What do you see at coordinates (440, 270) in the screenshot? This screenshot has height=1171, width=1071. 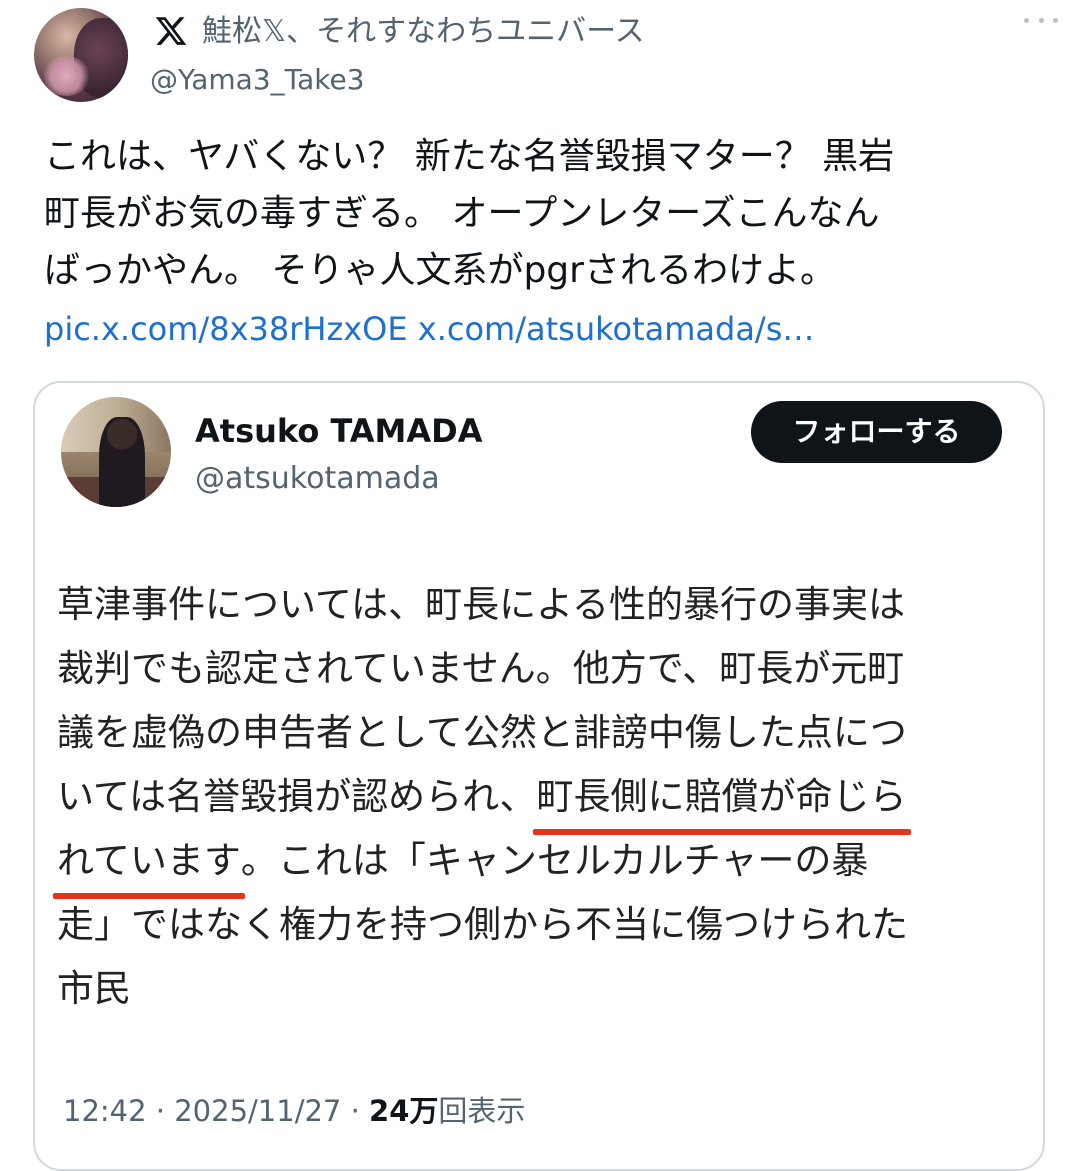 I see `tweet-text-line: ばっかやん。 そりゃ人文系がpgrされるわけよ。` at bounding box center [440, 270].